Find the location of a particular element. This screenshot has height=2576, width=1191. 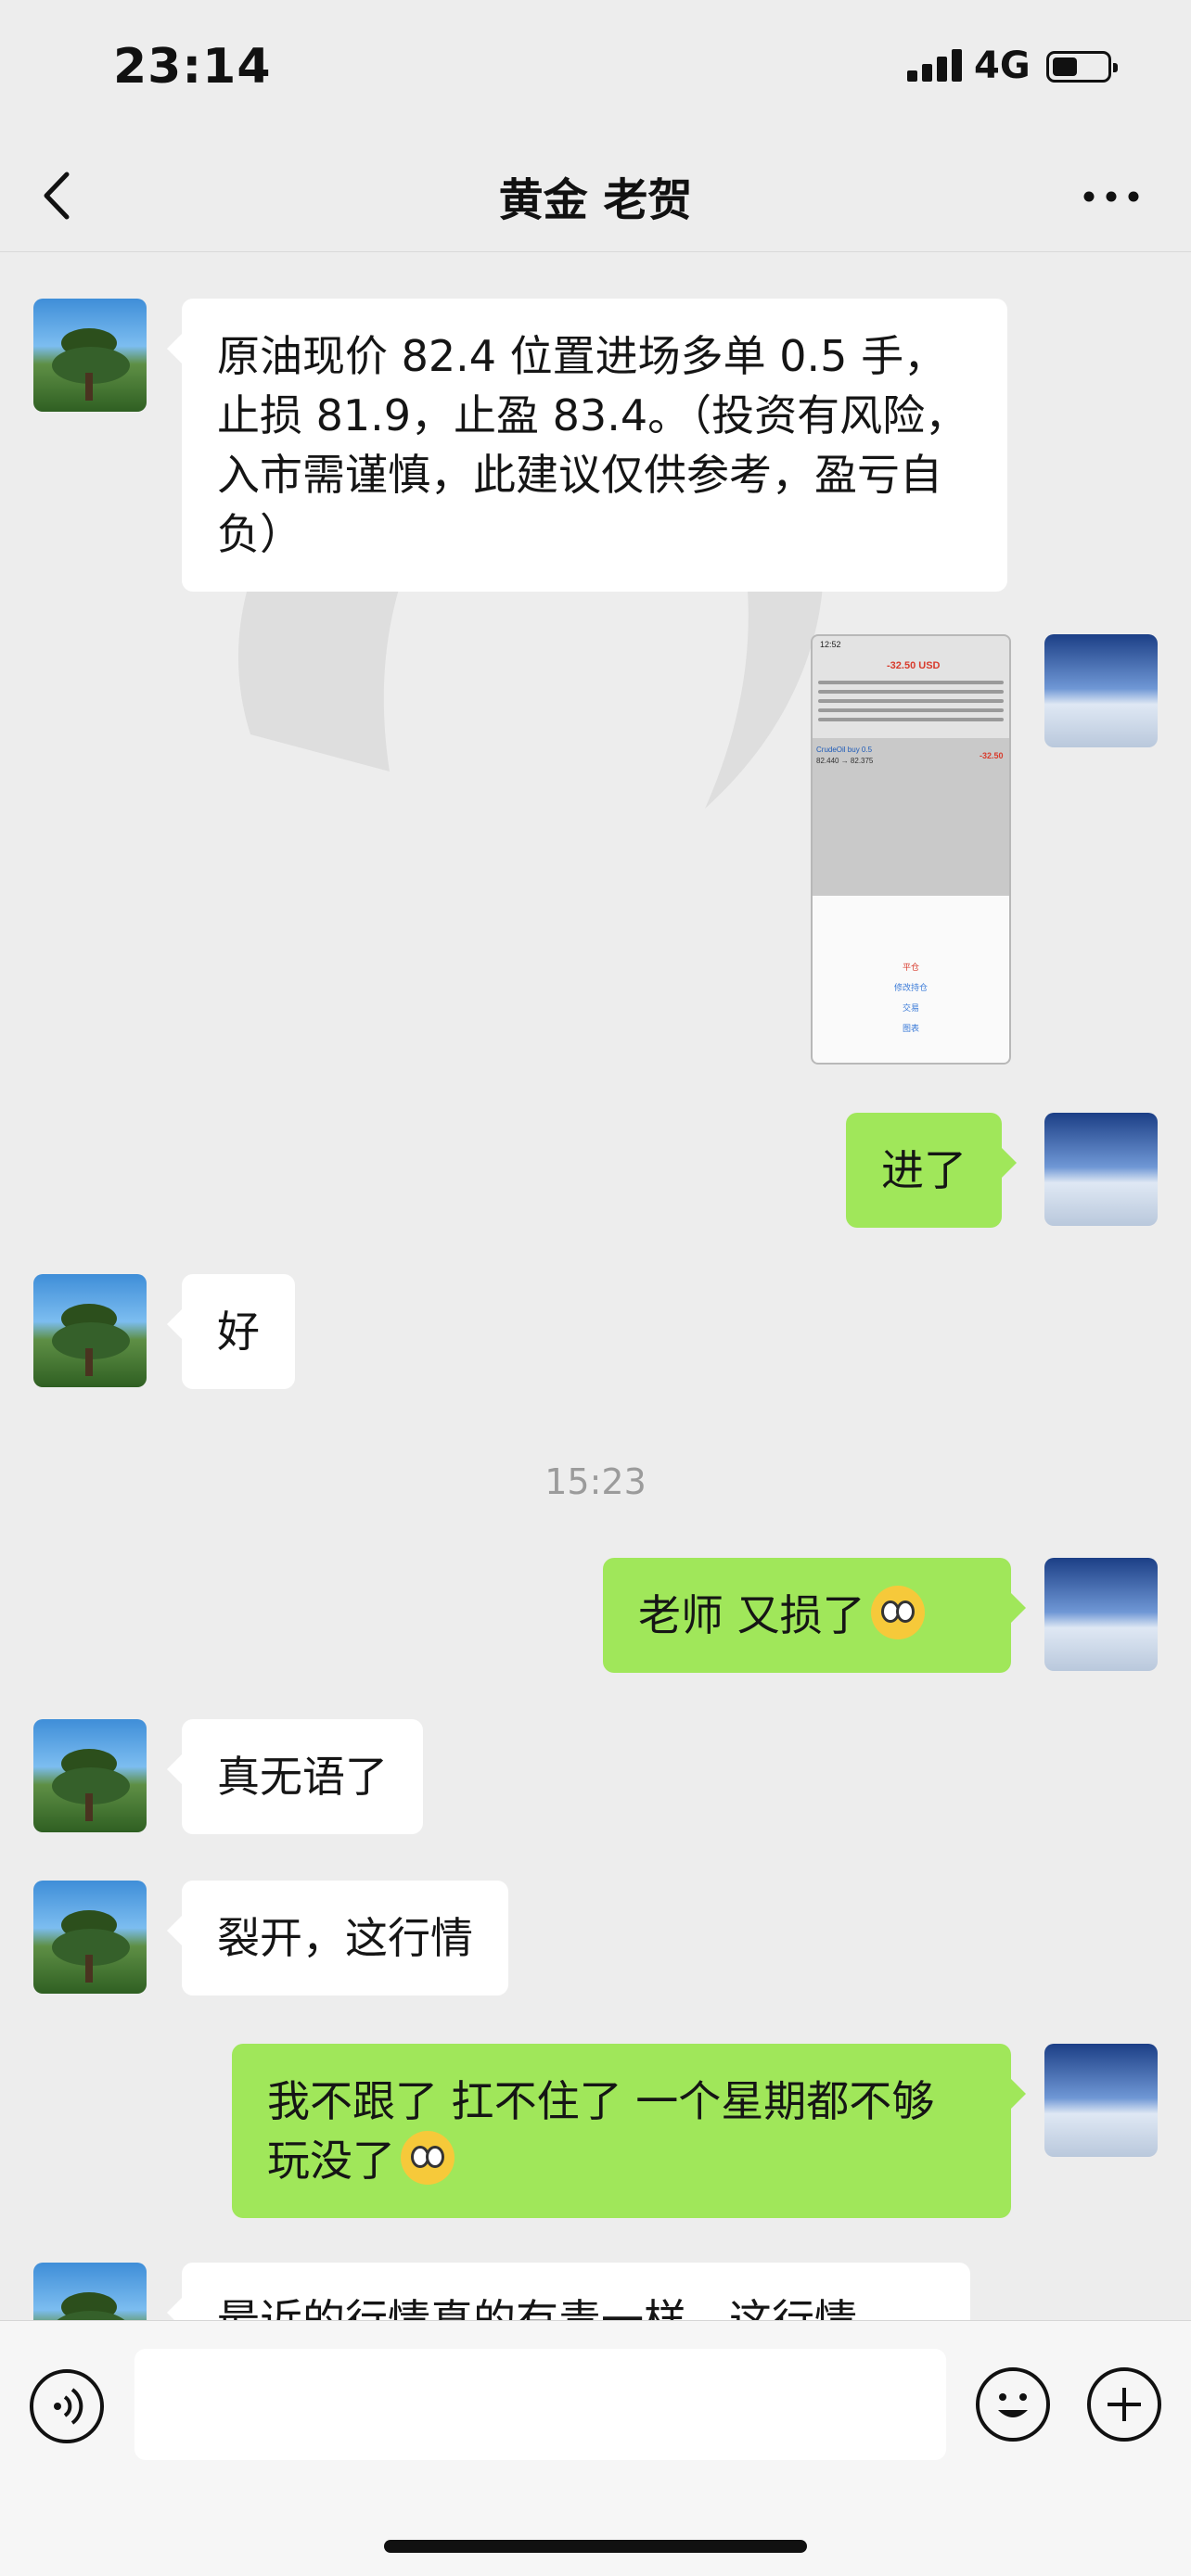

message-input is located at coordinates (540, 2405).